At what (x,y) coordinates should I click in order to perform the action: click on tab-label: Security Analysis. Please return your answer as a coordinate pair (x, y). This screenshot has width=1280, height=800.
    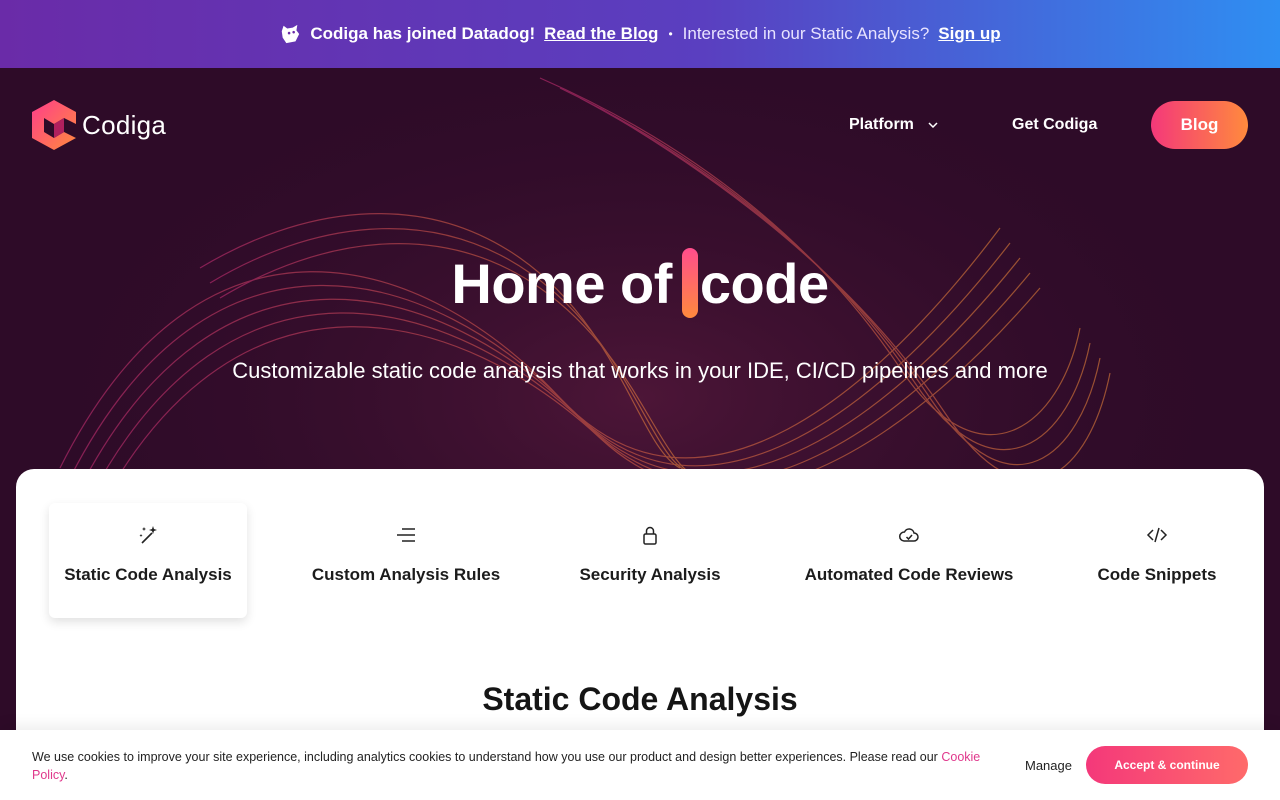
    Looking at the image, I should click on (650, 574).